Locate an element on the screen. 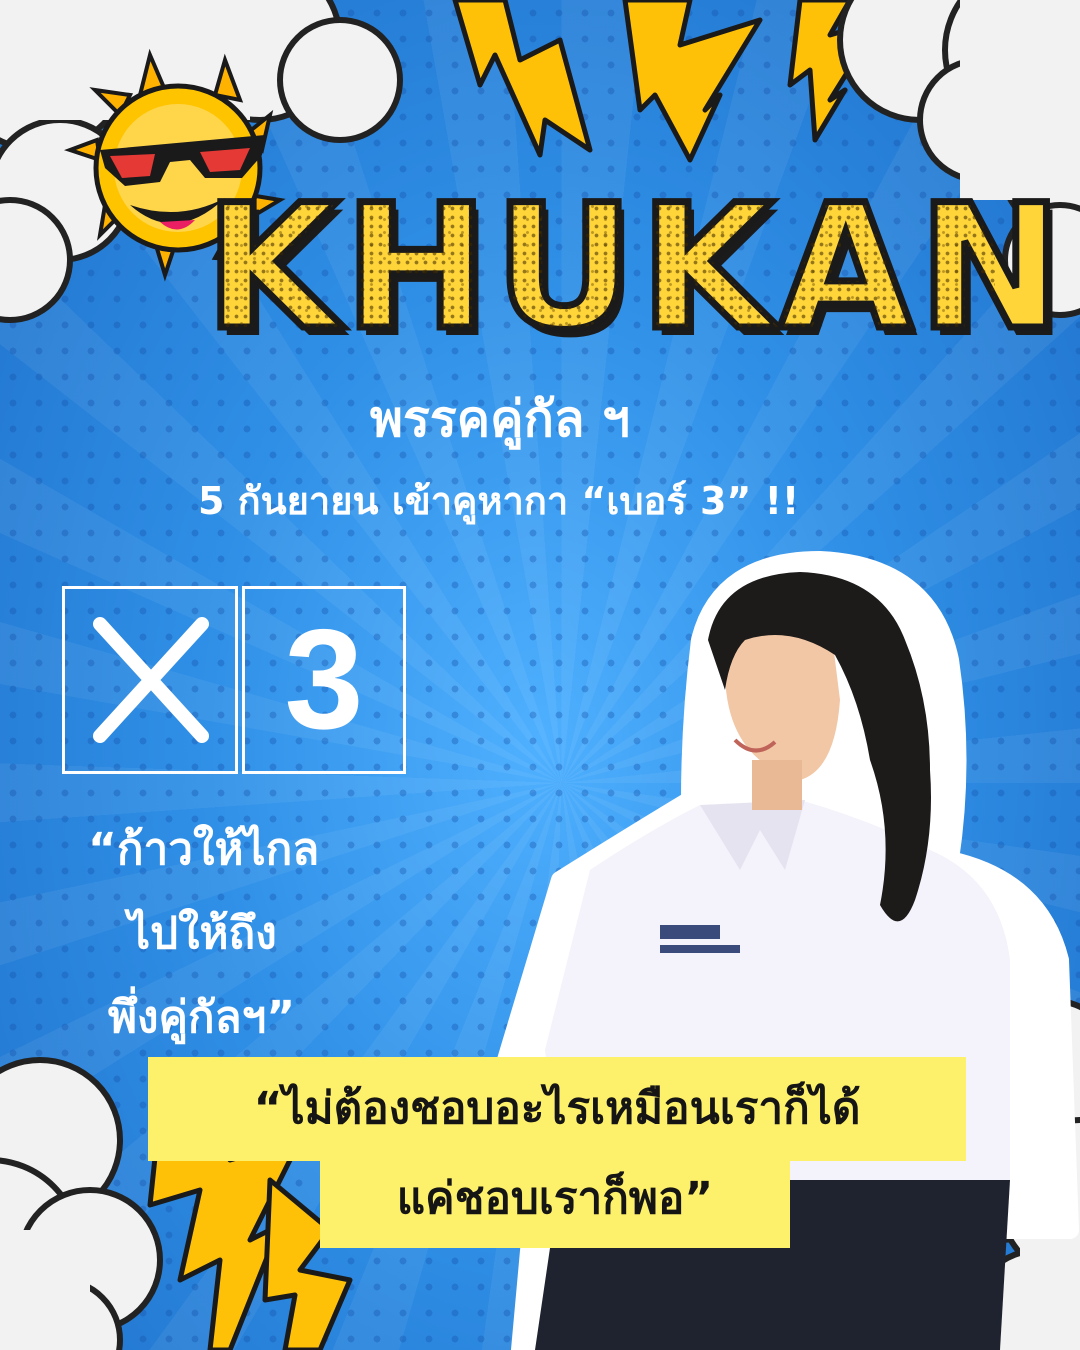 The height and width of the screenshot is (1350, 1080). quote-line: “ไม่ต้องชอบอะไรเหมือนเราก็ได้ is located at coordinates (557, 1109).